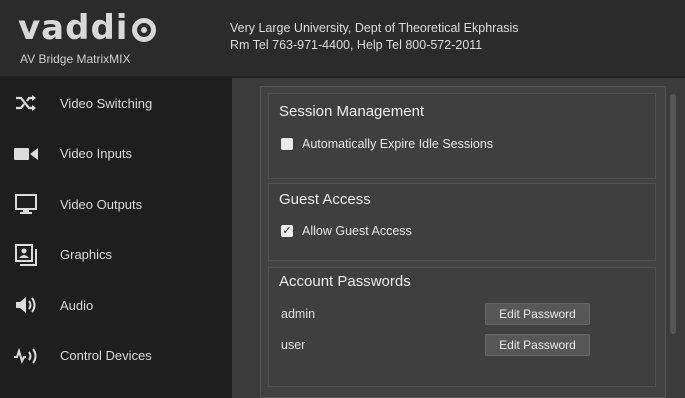 This screenshot has width=685, height=398. I want to click on control-icon, so click(26, 356).